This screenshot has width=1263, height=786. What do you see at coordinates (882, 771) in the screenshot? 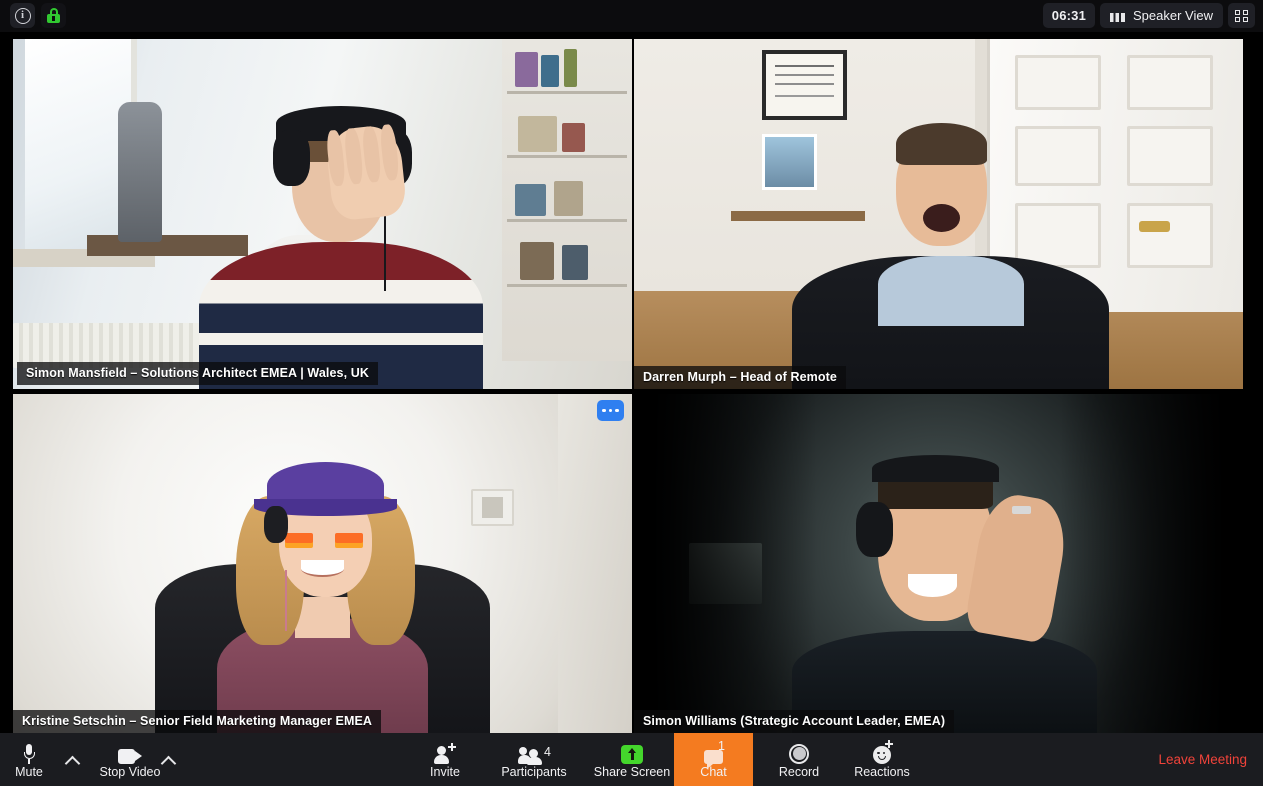
I see `reactions-label: Reactions` at bounding box center [882, 771].